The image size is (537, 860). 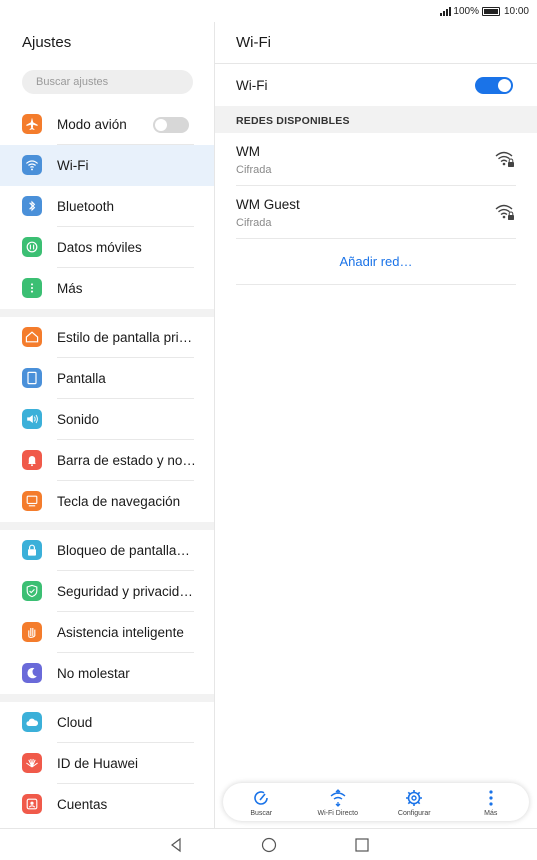 I want to click on cloud-icon, so click(x=32, y=722).